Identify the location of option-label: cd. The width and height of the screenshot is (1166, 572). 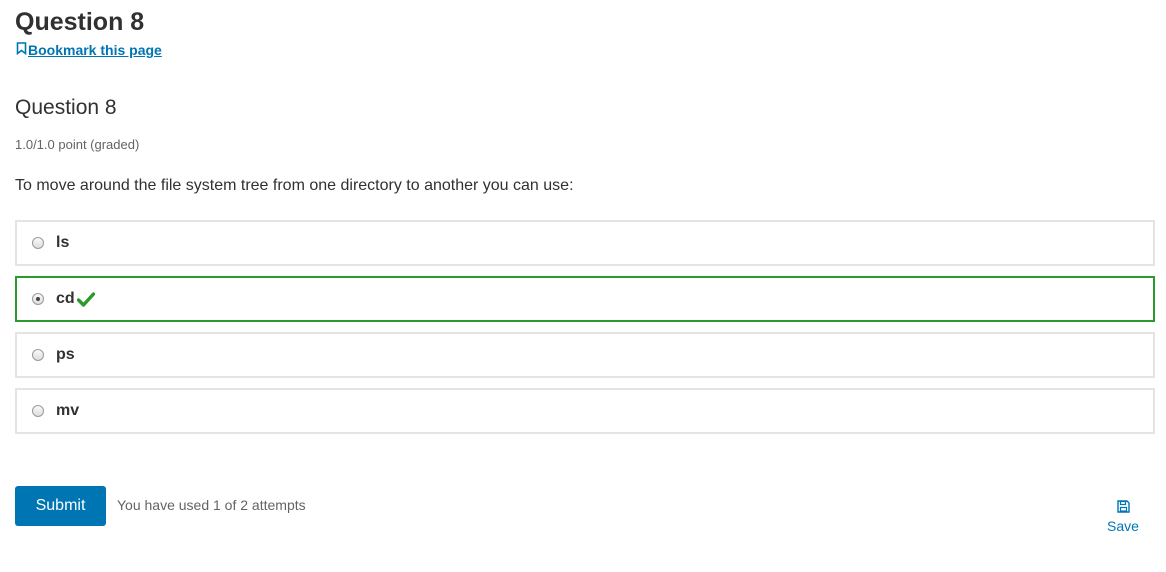
(75, 299).